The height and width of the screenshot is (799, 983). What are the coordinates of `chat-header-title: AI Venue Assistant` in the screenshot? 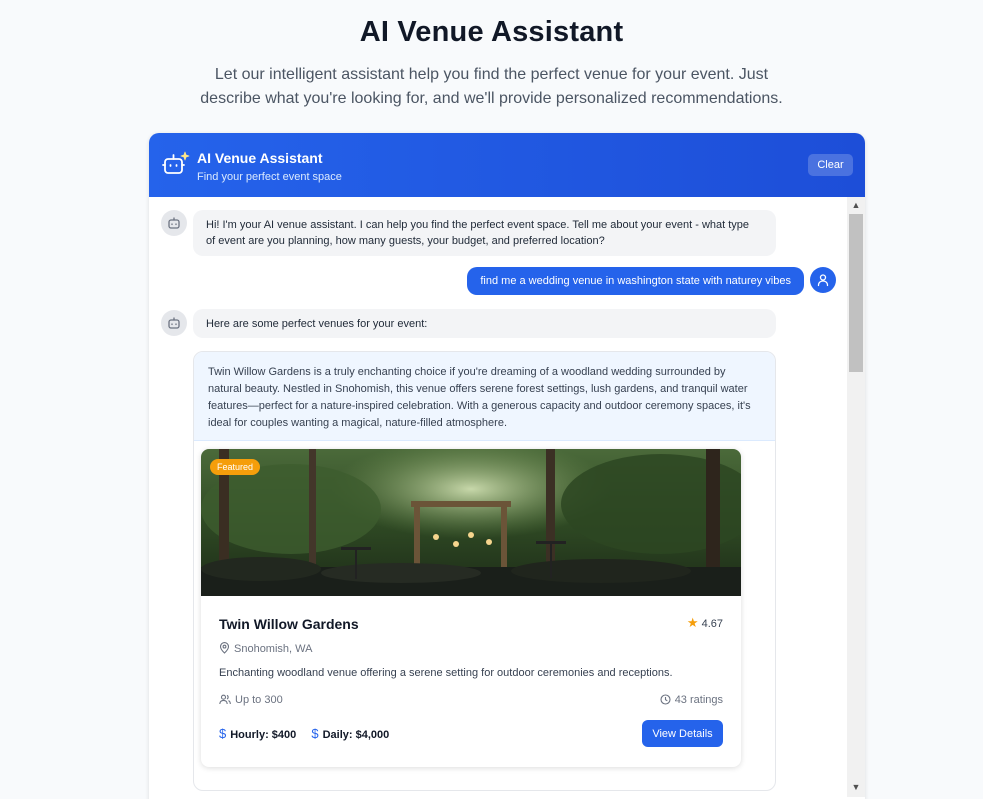 It's located at (260, 158).